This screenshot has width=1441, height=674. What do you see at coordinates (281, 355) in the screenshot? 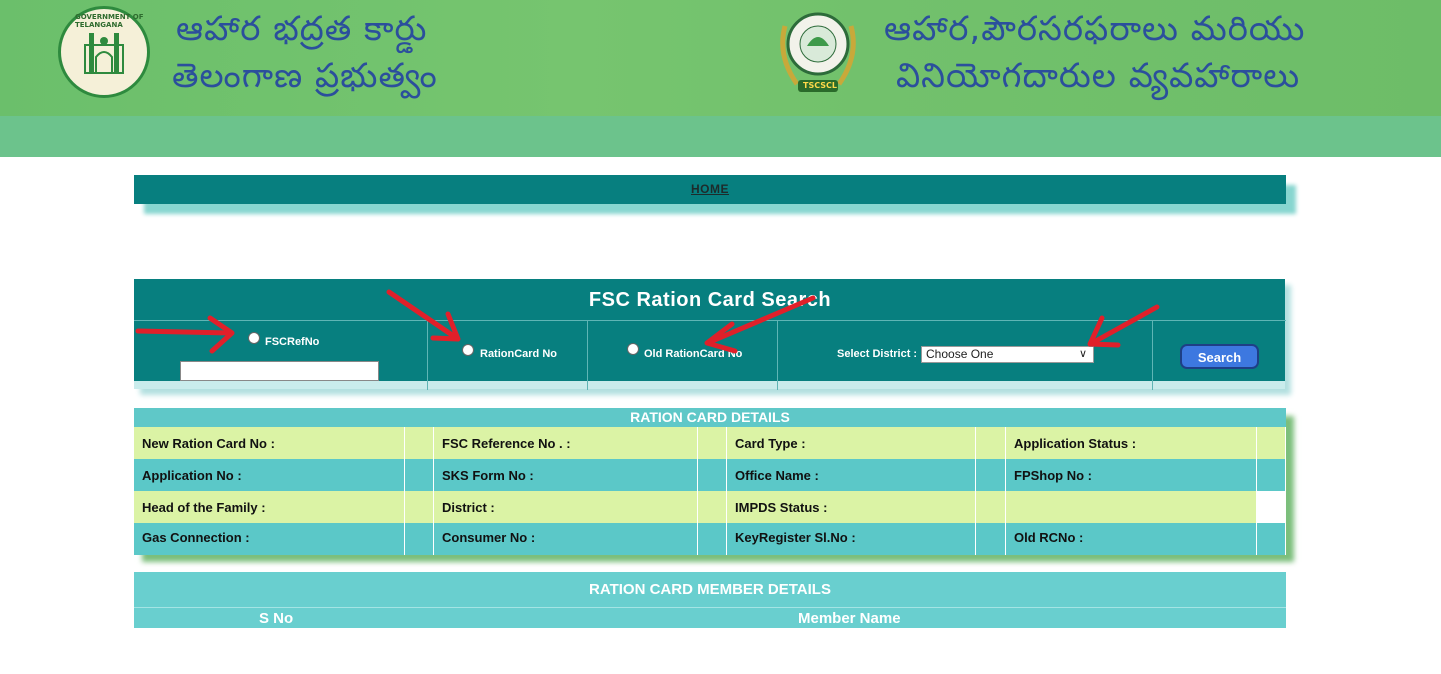
I see `fscref-cell: FSCRefNo` at bounding box center [281, 355].